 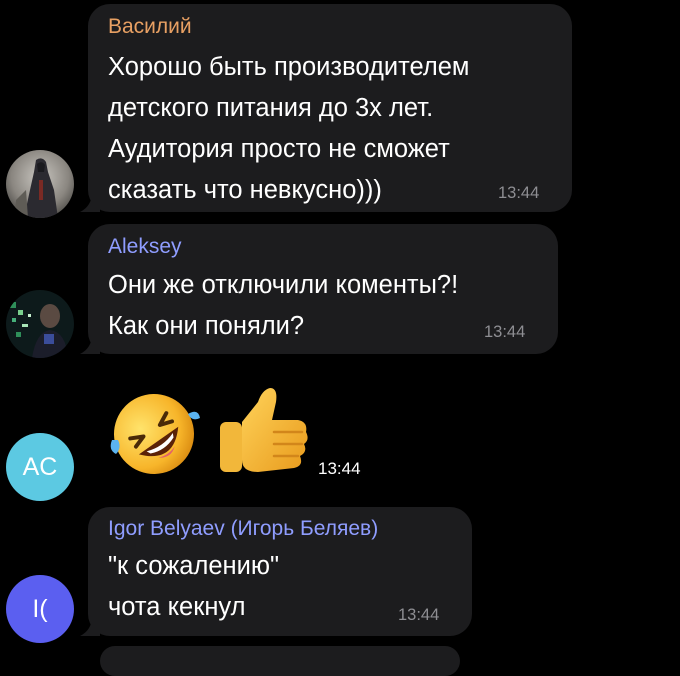 What do you see at coordinates (339, 468) in the screenshot?
I see `sticker-time: 13:44` at bounding box center [339, 468].